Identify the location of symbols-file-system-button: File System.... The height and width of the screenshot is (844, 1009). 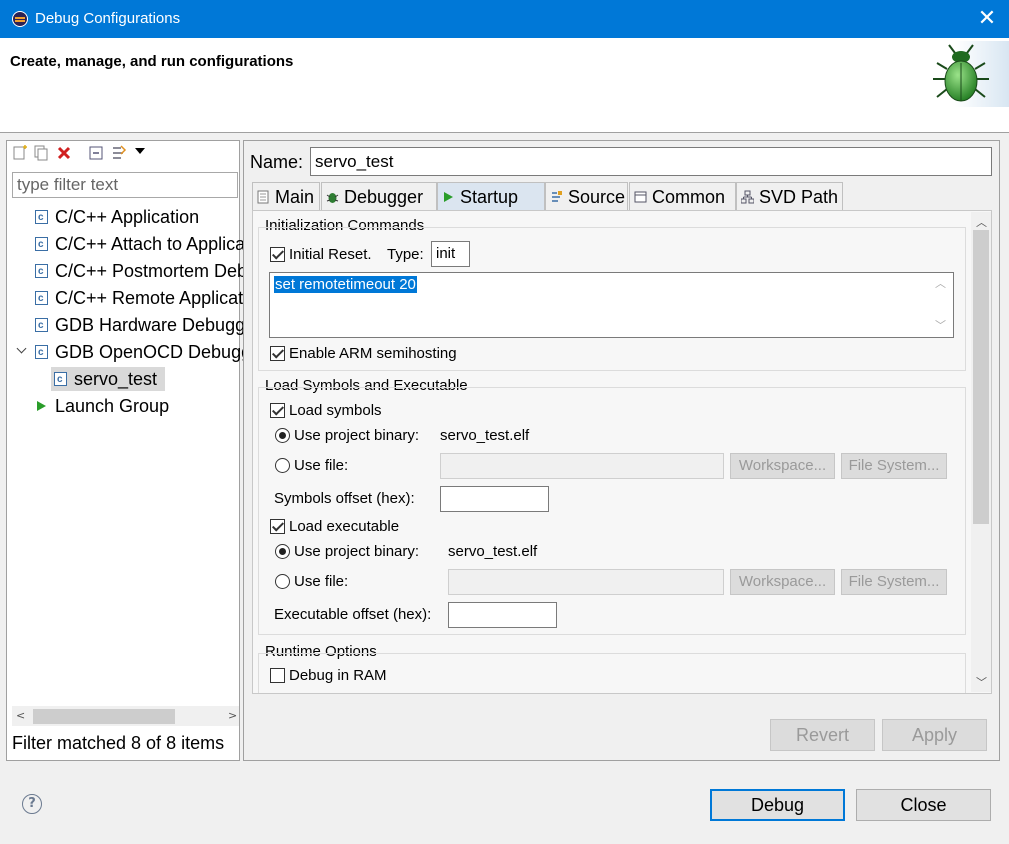
(894, 466).